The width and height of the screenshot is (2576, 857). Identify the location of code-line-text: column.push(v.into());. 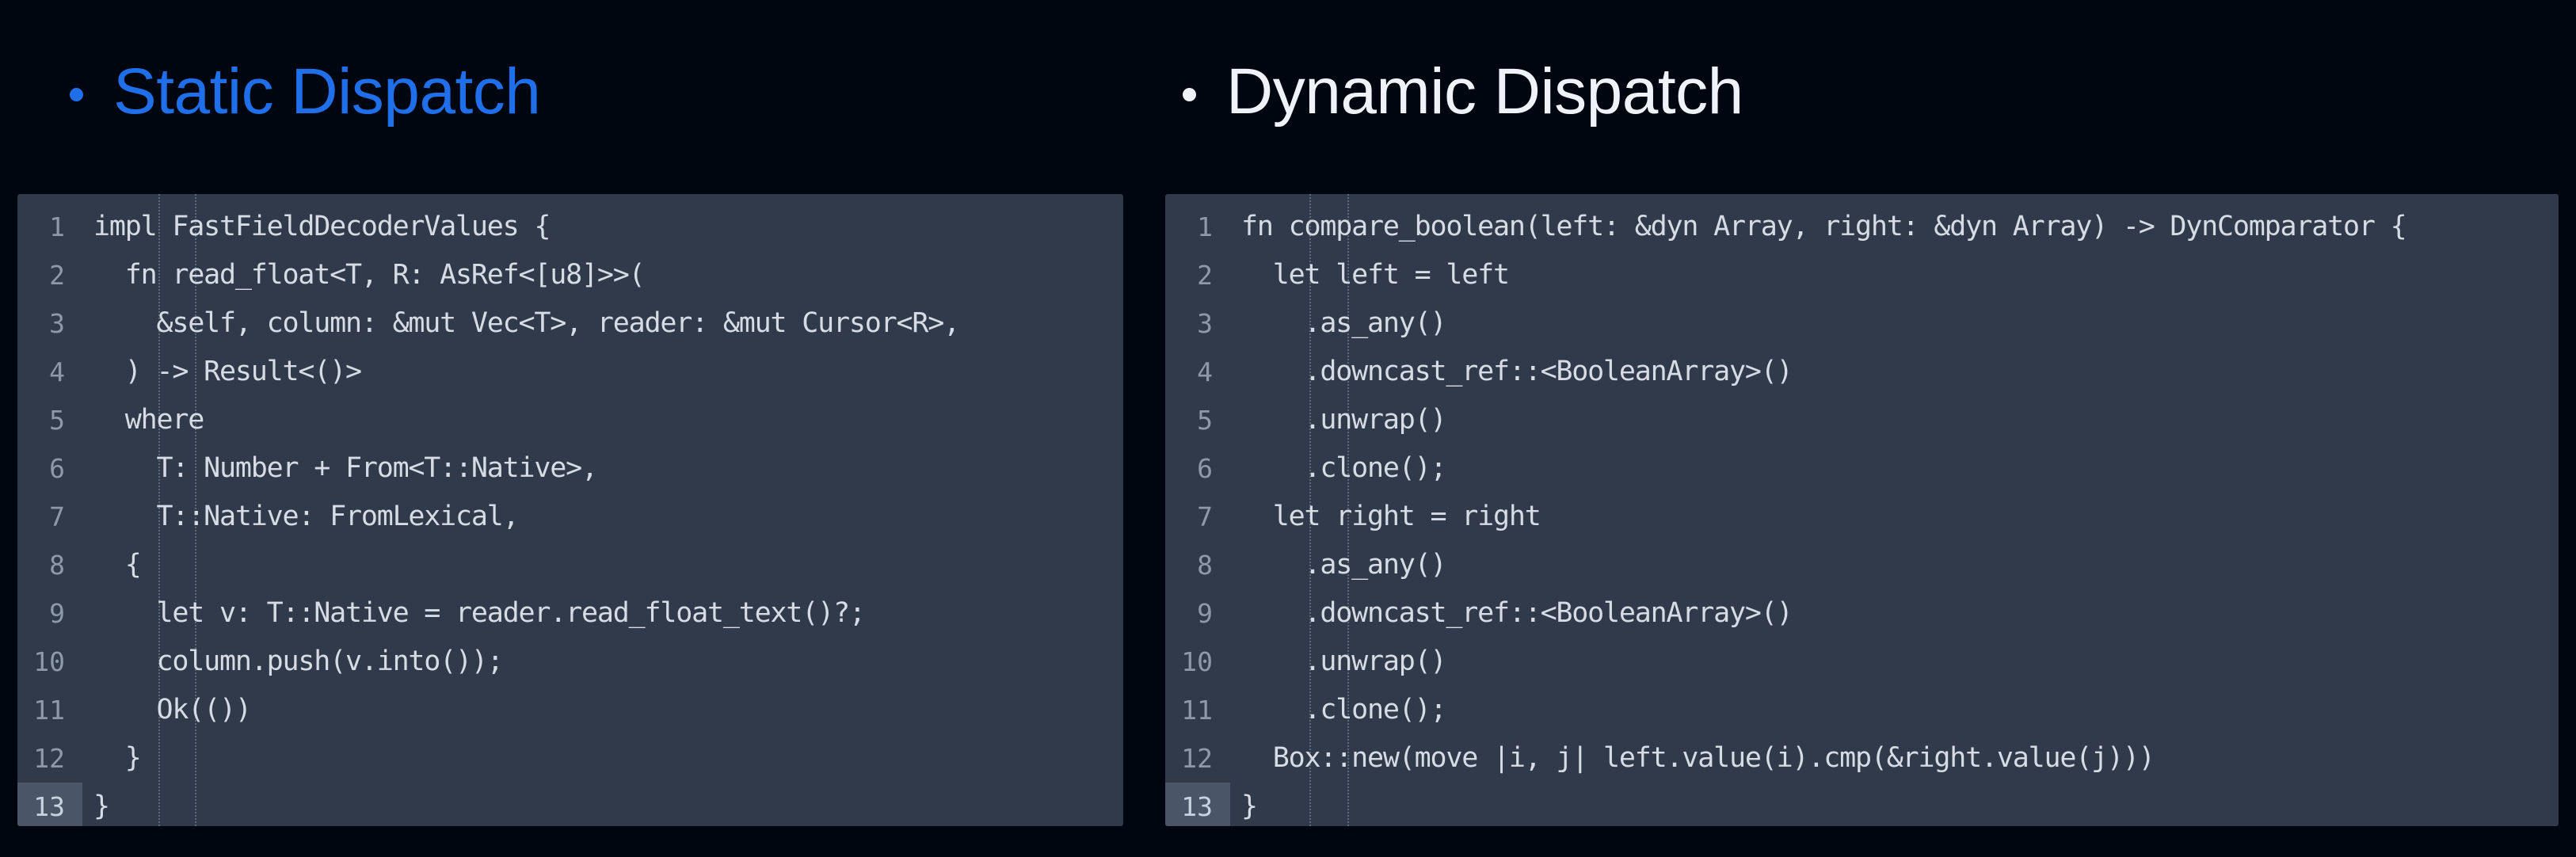
(298, 662).